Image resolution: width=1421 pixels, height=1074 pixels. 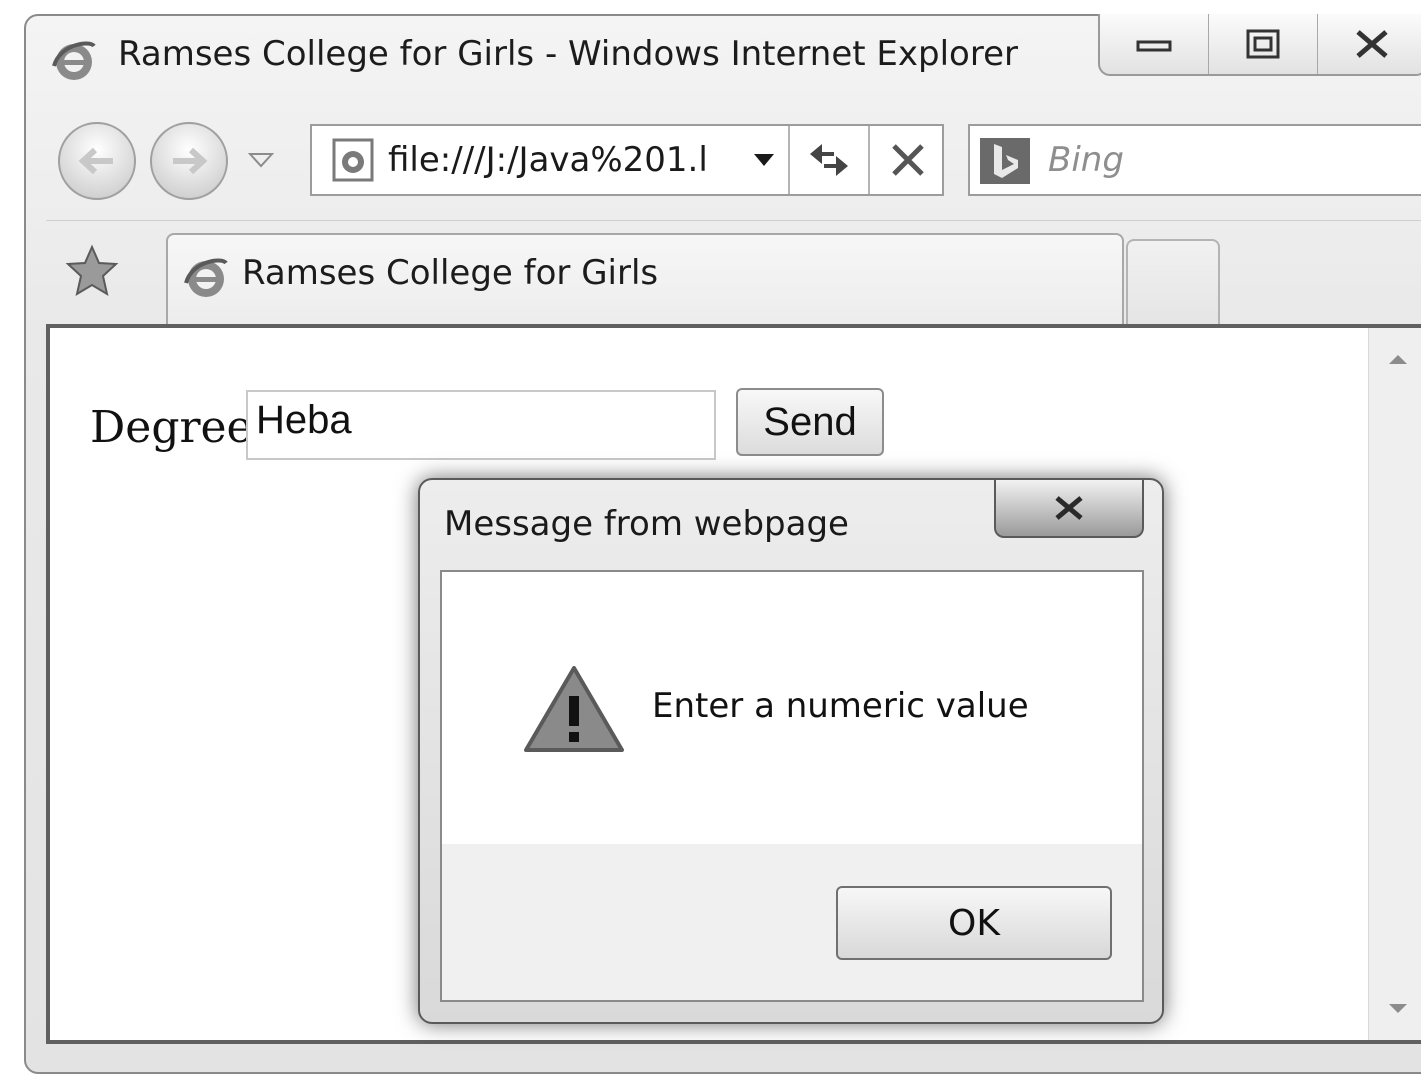 I want to click on back-arrow-icon, so click(x=95, y=161).